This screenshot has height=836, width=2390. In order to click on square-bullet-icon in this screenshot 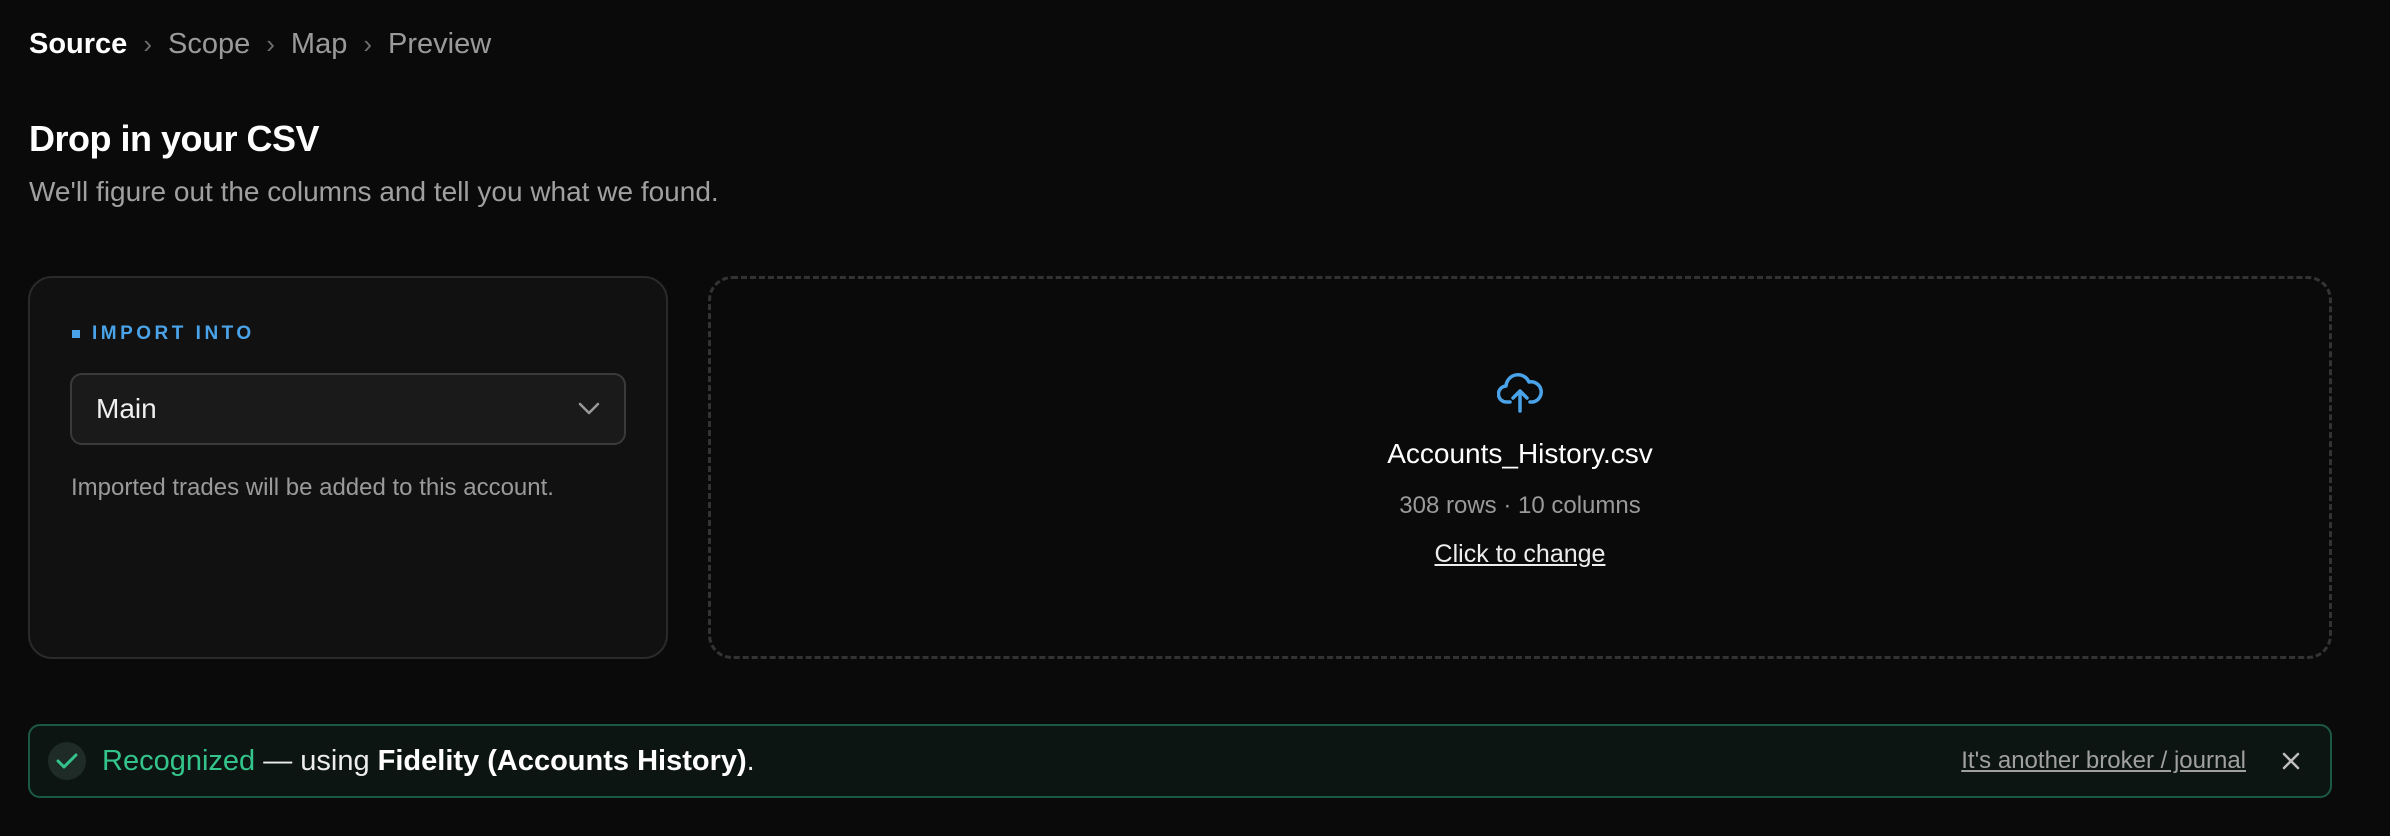, I will do `click(76, 334)`.